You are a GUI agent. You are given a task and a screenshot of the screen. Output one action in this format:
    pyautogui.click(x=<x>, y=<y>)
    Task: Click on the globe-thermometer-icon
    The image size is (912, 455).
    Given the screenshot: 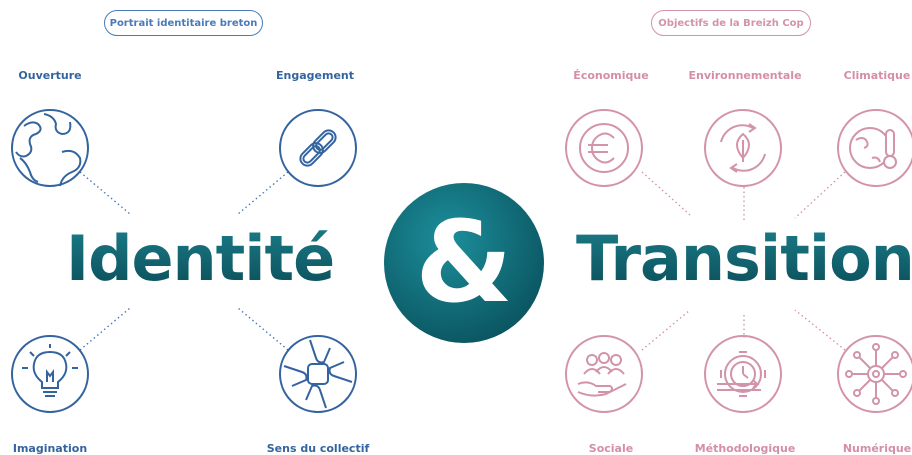 What is the action you would take?
    pyautogui.click(x=874, y=148)
    